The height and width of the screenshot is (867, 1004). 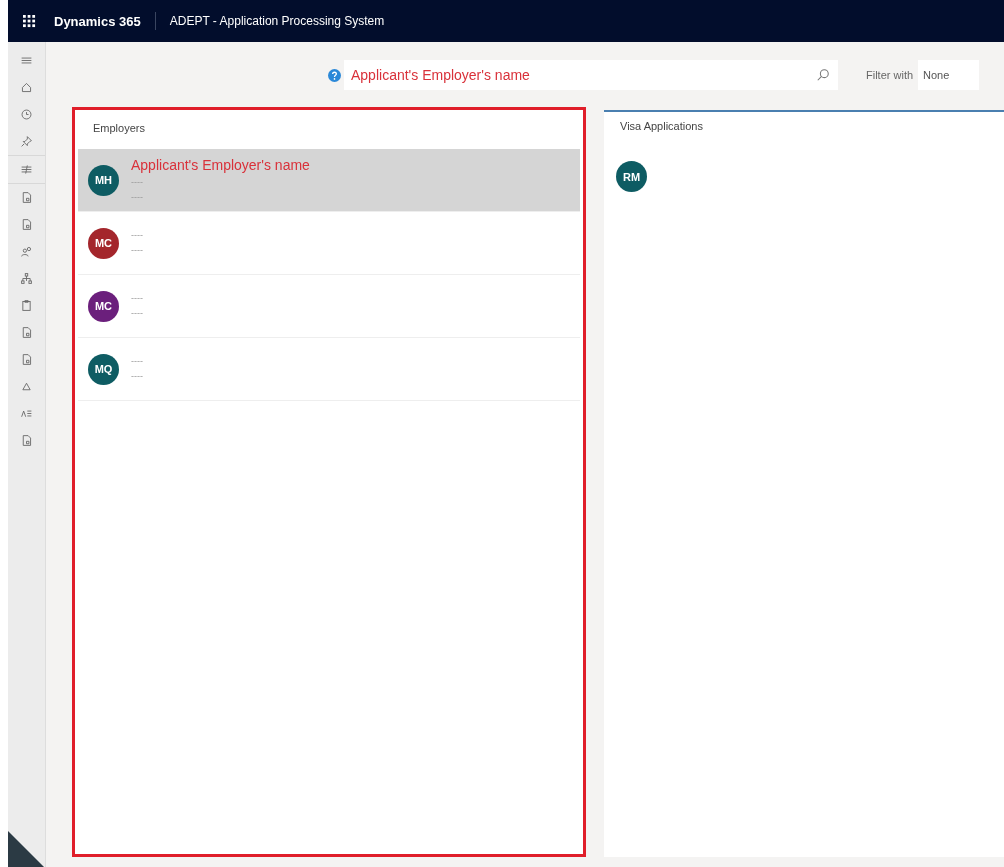 I want to click on employer-row: MH Applicant's Employer's name ---- ----, so click(x=329, y=180).